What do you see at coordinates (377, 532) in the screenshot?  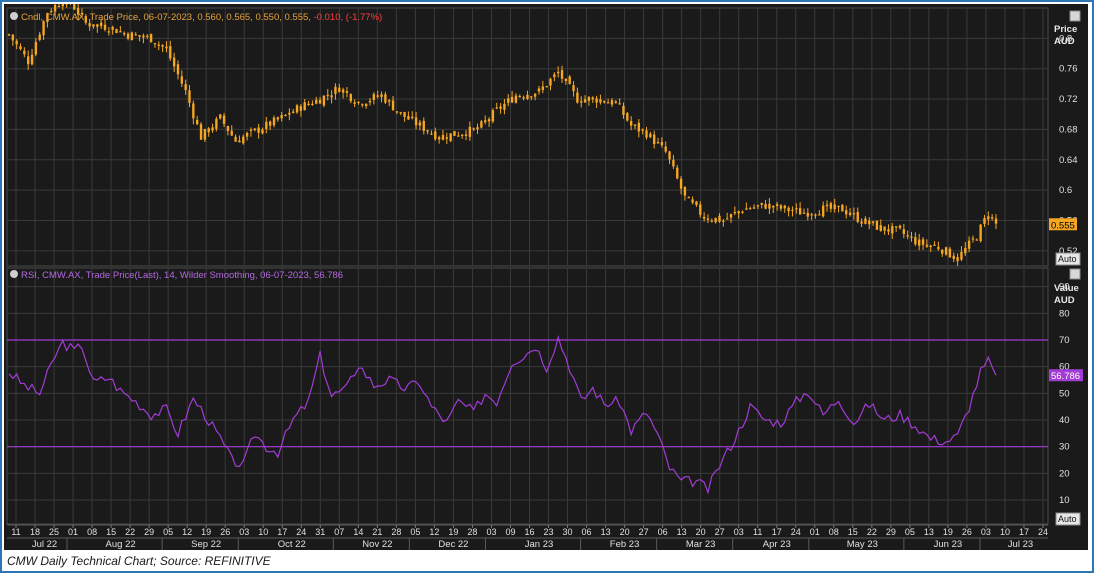 I see `time-day-label: 21` at bounding box center [377, 532].